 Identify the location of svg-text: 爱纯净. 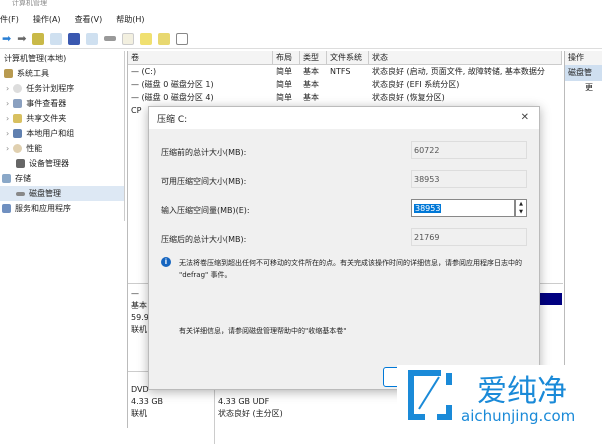
(522, 391).